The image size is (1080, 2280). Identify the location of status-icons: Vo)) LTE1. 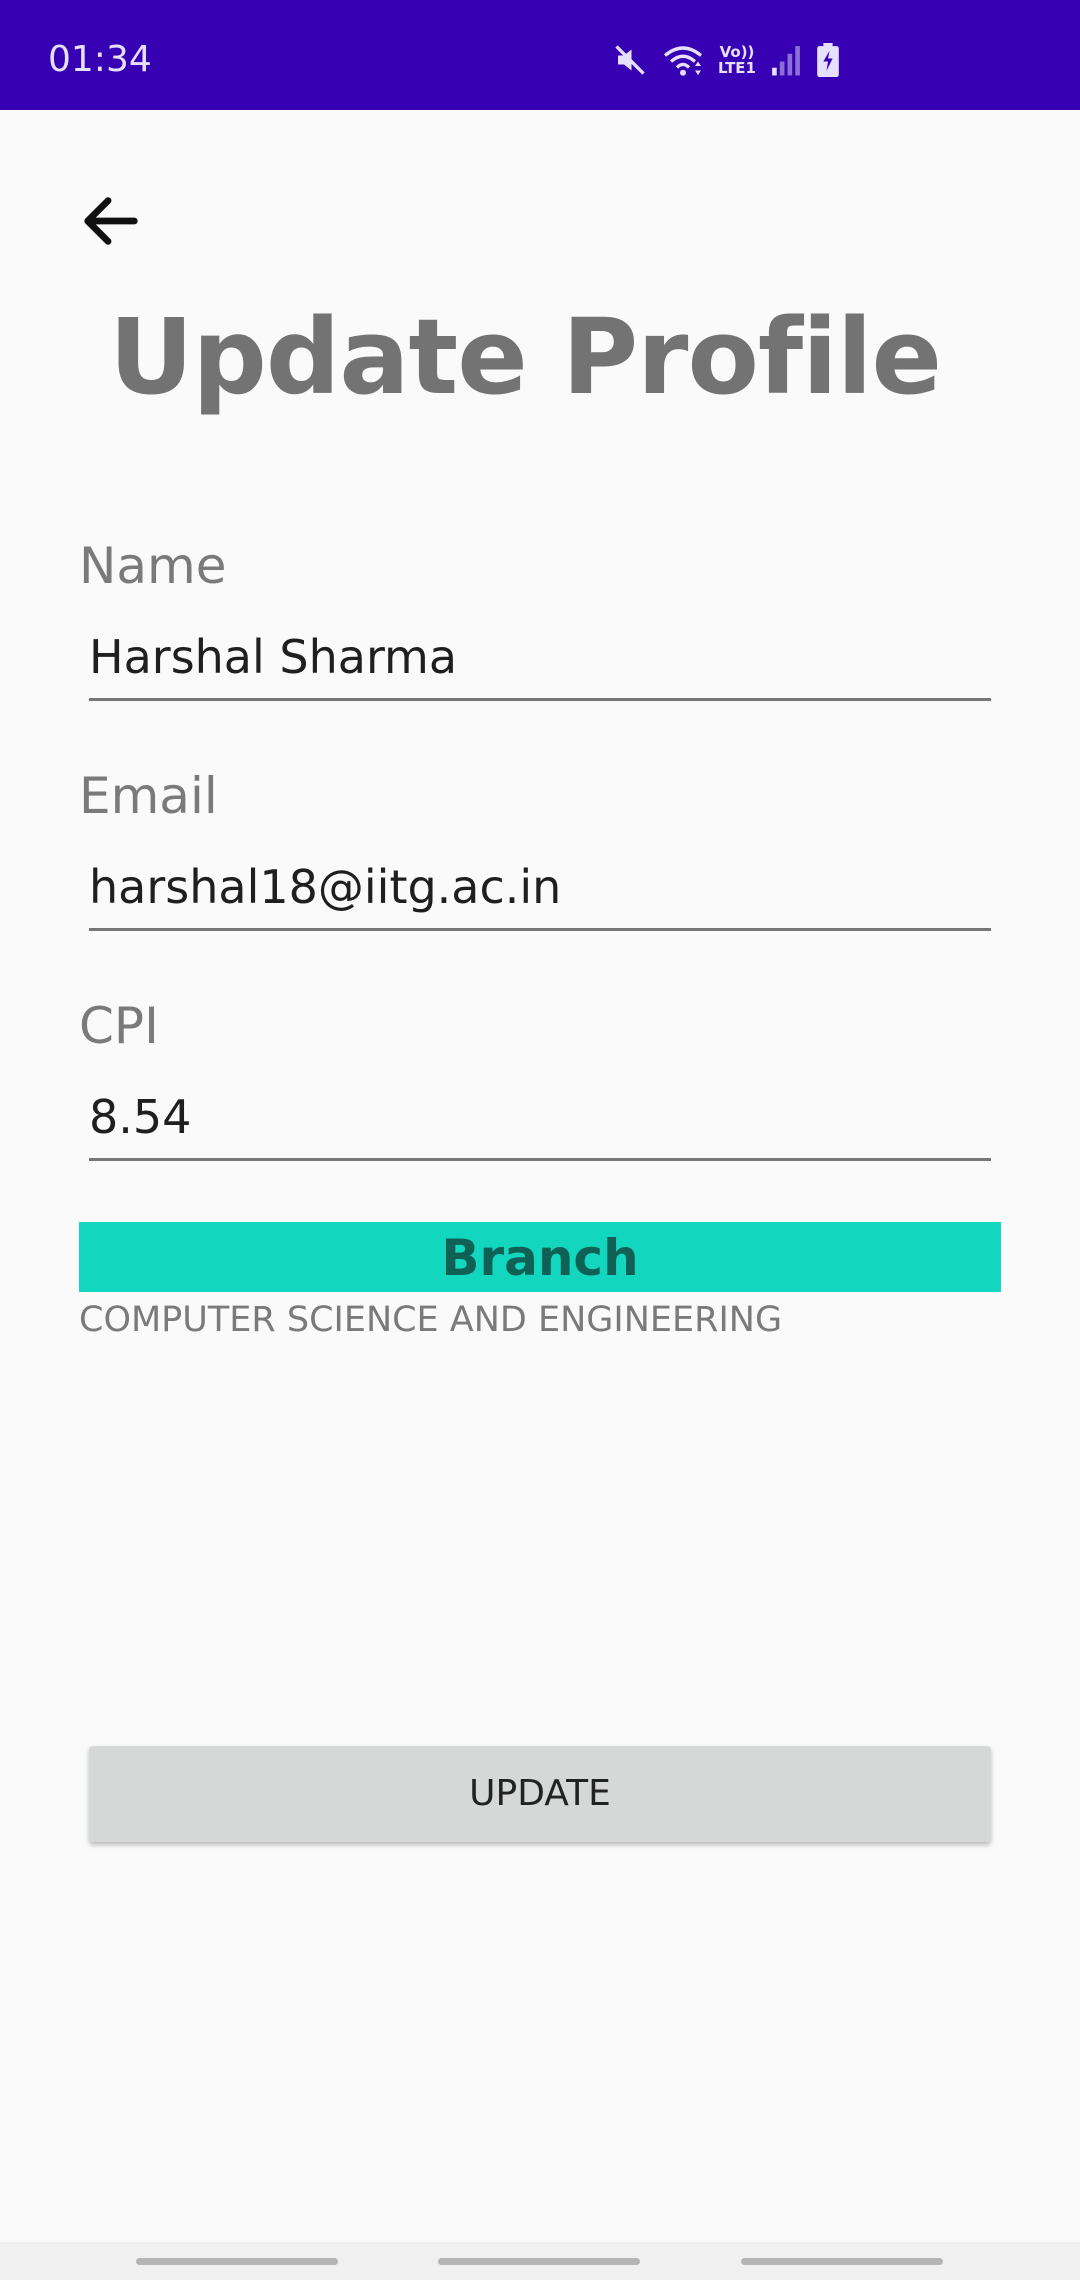
(726, 60).